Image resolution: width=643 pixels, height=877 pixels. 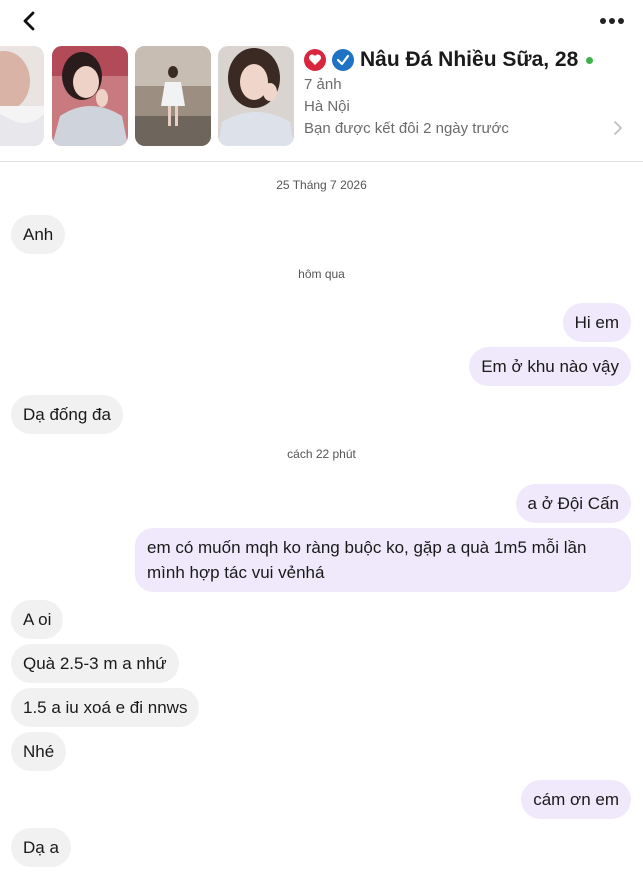 I want to click on chevron-right-icon, so click(x=618, y=128).